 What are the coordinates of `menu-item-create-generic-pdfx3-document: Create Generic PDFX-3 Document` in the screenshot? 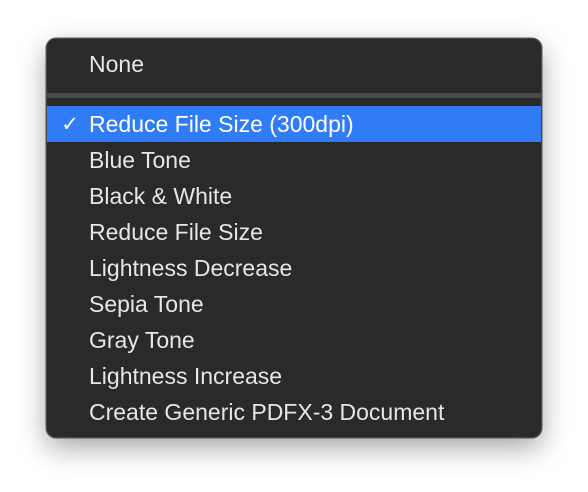 It's located at (294, 412).